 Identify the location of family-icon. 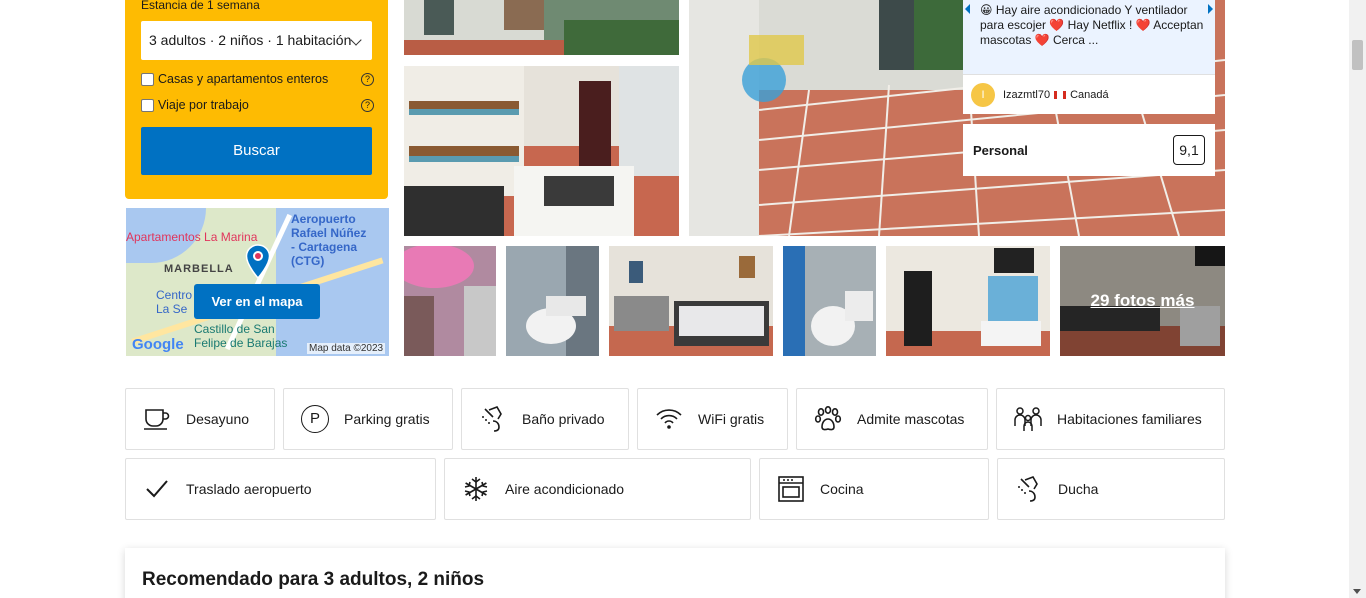
(1028, 419).